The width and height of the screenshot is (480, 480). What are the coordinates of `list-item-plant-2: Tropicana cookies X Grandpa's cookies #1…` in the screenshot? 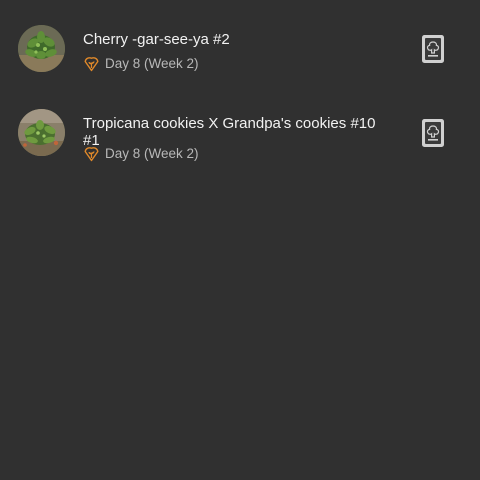 It's located at (240, 133).